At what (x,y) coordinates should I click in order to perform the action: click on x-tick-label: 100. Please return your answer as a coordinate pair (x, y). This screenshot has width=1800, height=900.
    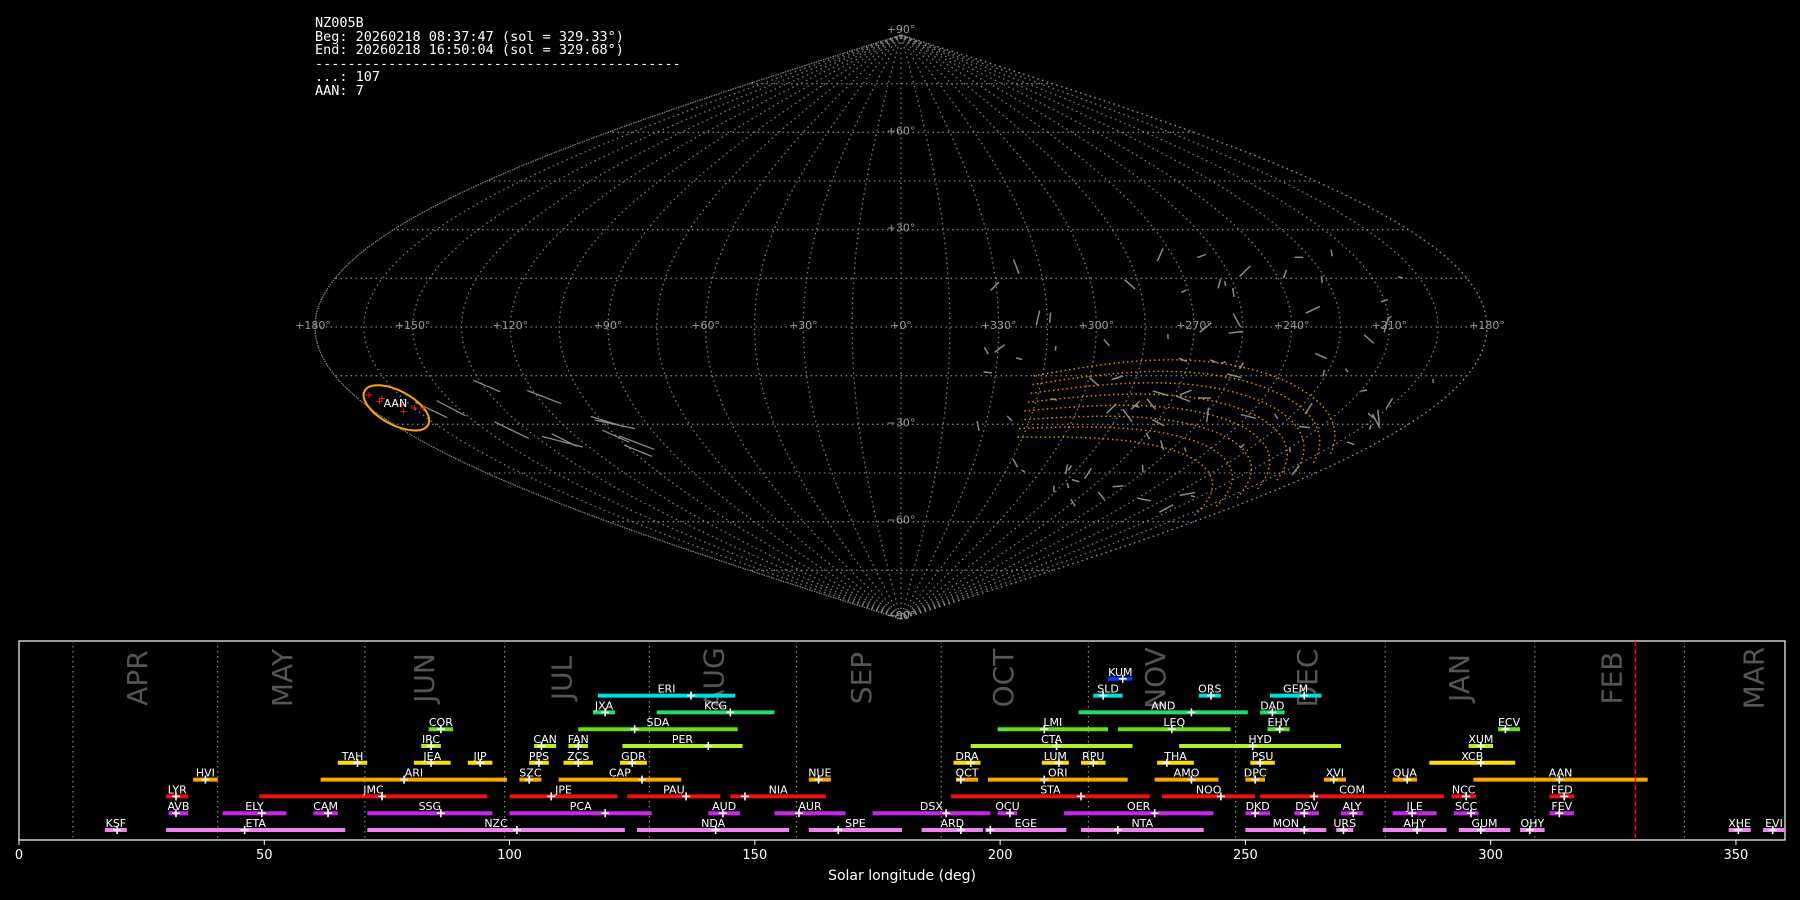
    Looking at the image, I should click on (509, 855).